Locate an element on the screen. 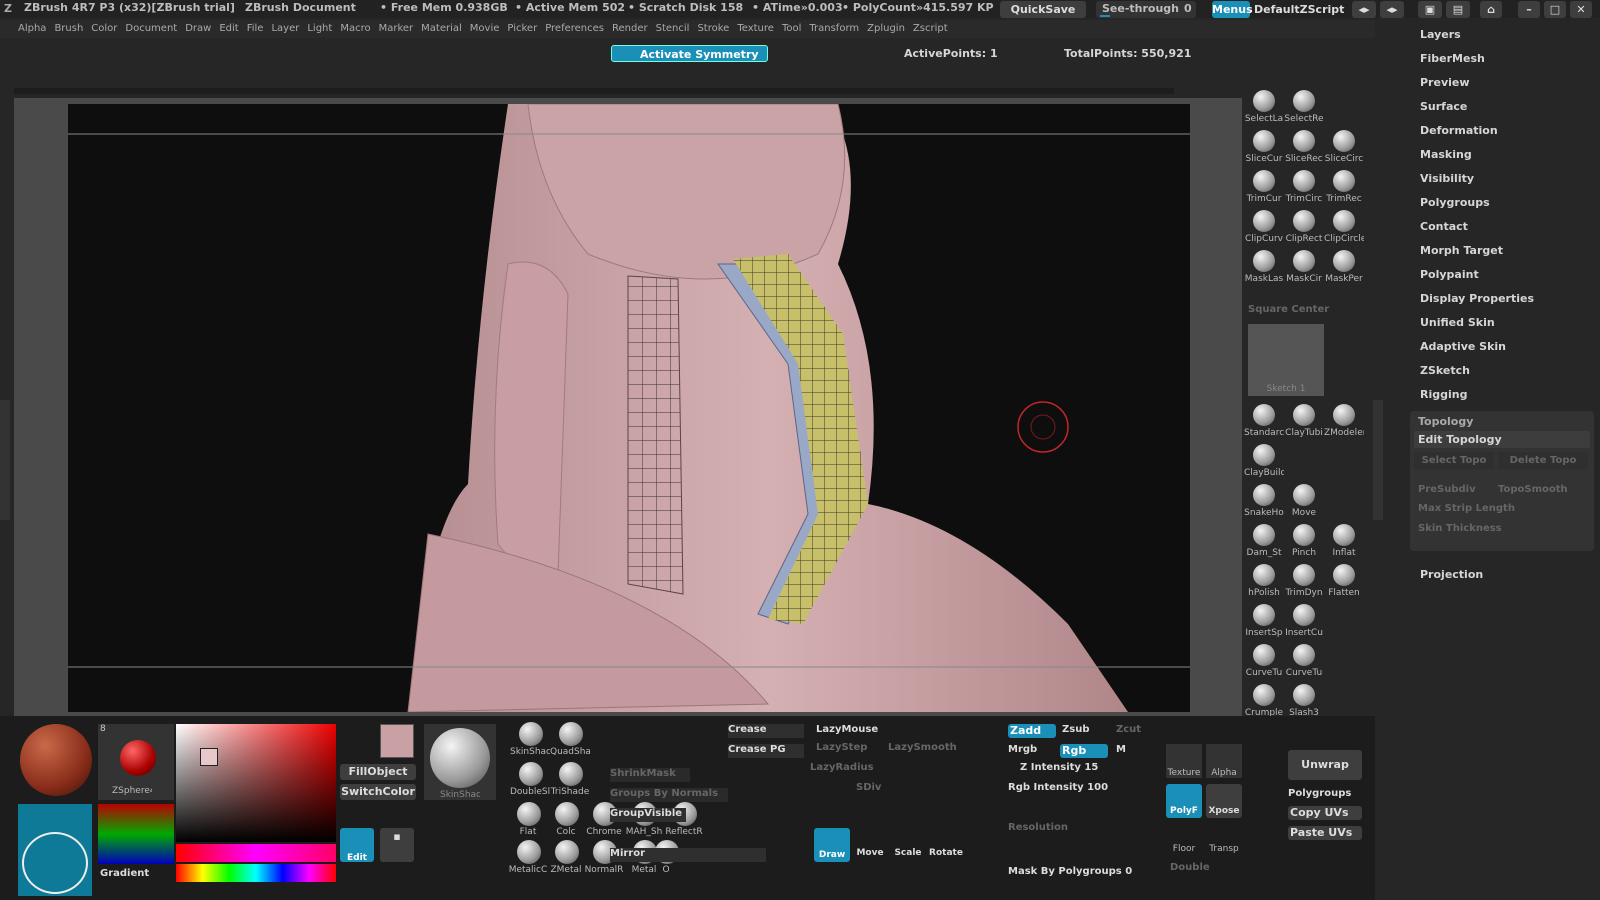 The height and width of the screenshot is (900, 1600). delete-topo-button: Delete Topo is located at coordinates (1543, 460).